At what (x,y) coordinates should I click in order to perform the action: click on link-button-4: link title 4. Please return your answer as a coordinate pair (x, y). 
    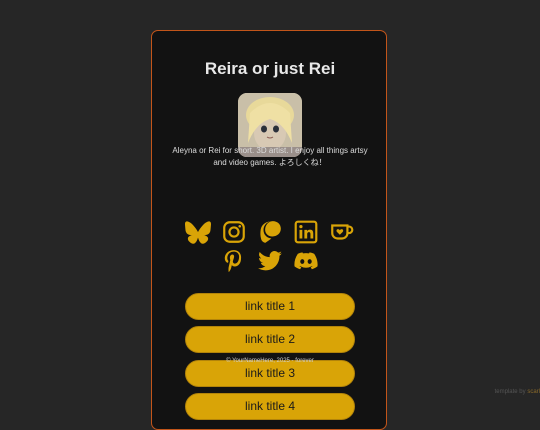
    Looking at the image, I should click on (270, 406).